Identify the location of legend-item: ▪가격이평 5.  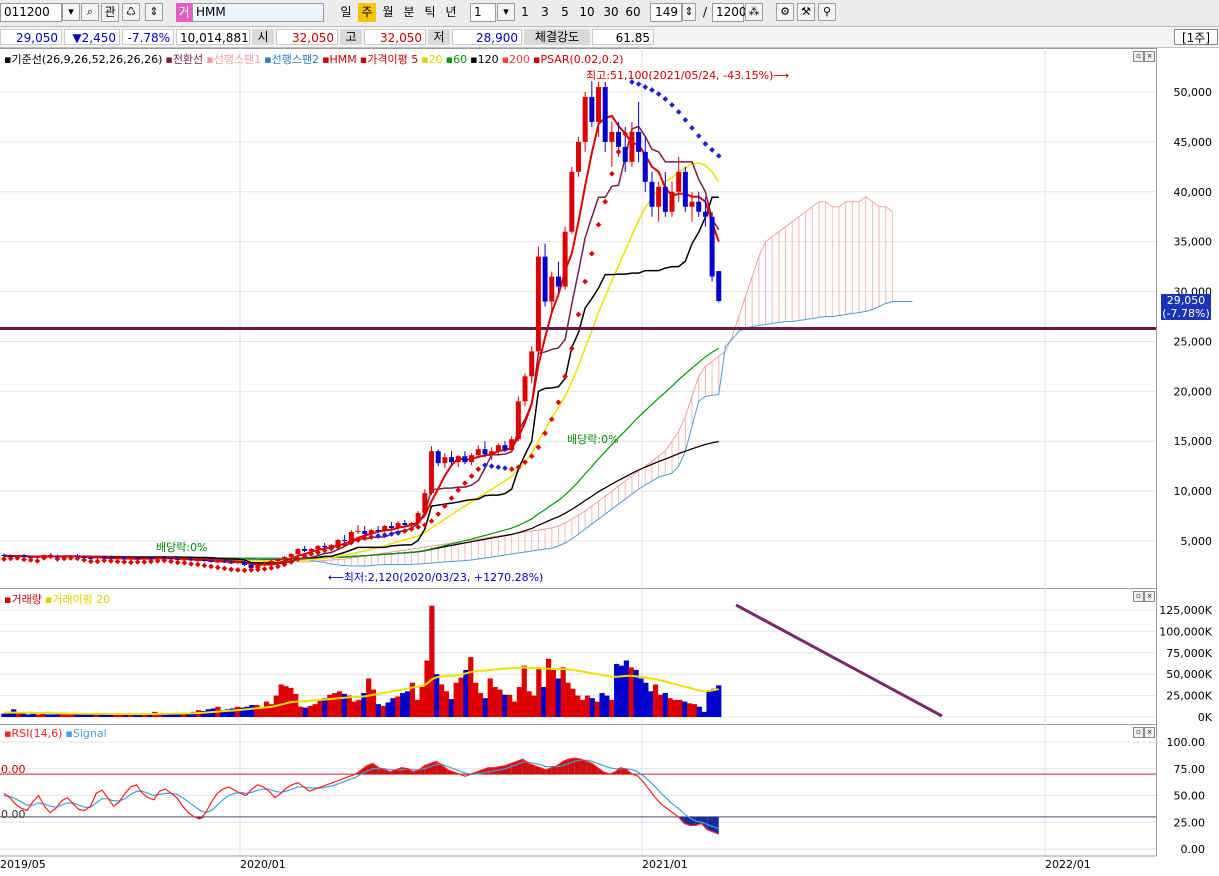
(389, 59).